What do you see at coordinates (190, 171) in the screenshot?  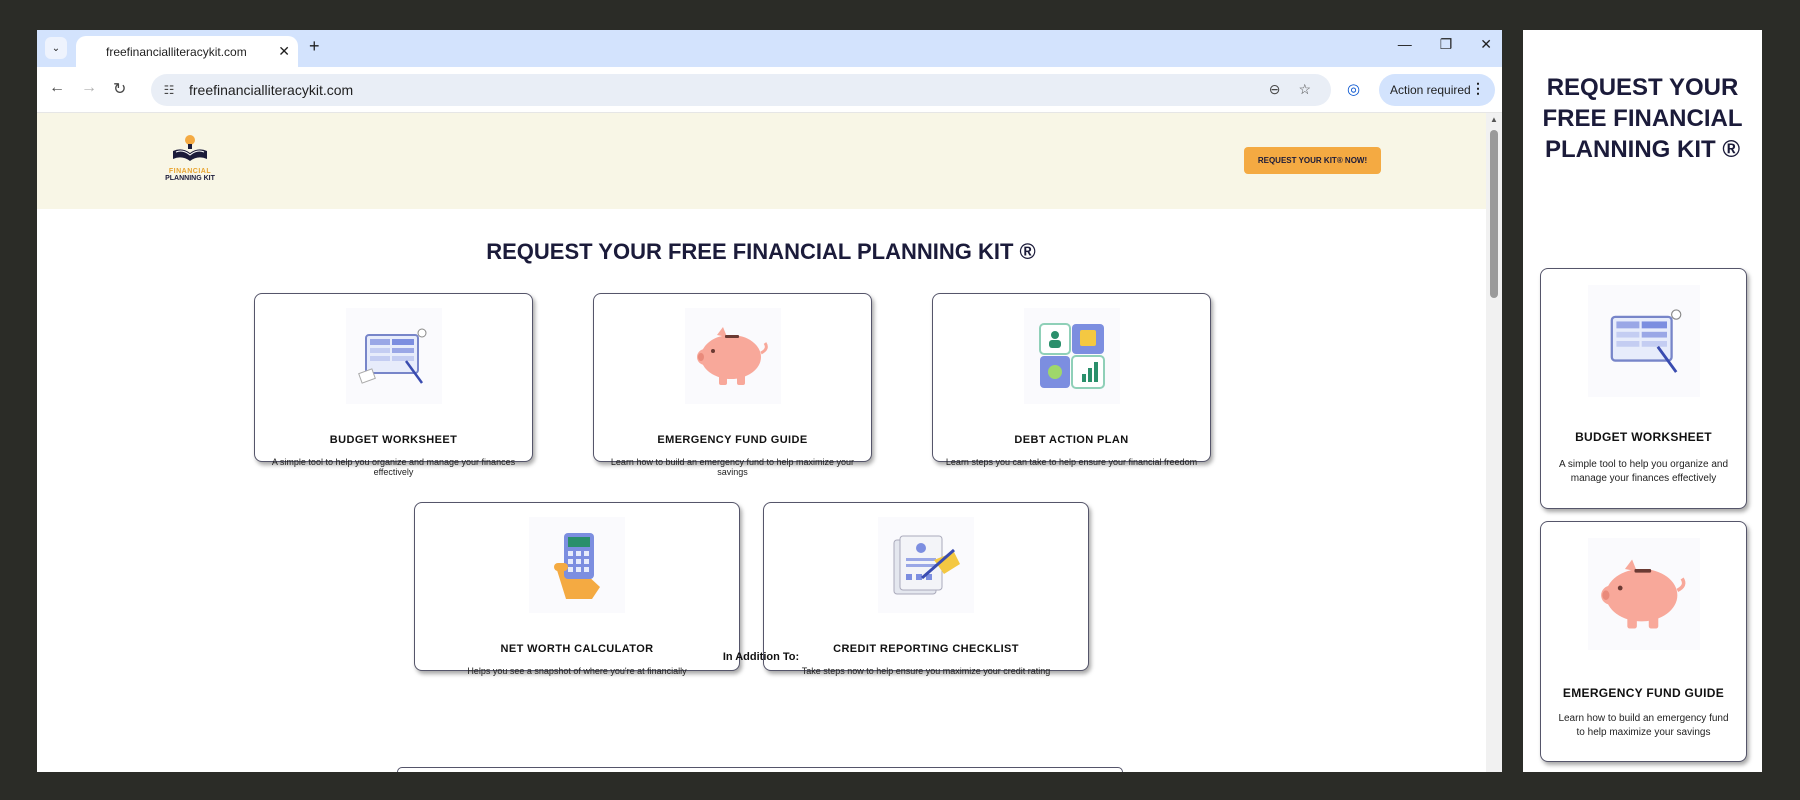 I see `logo-text-top: FINANCIAL` at bounding box center [190, 171].